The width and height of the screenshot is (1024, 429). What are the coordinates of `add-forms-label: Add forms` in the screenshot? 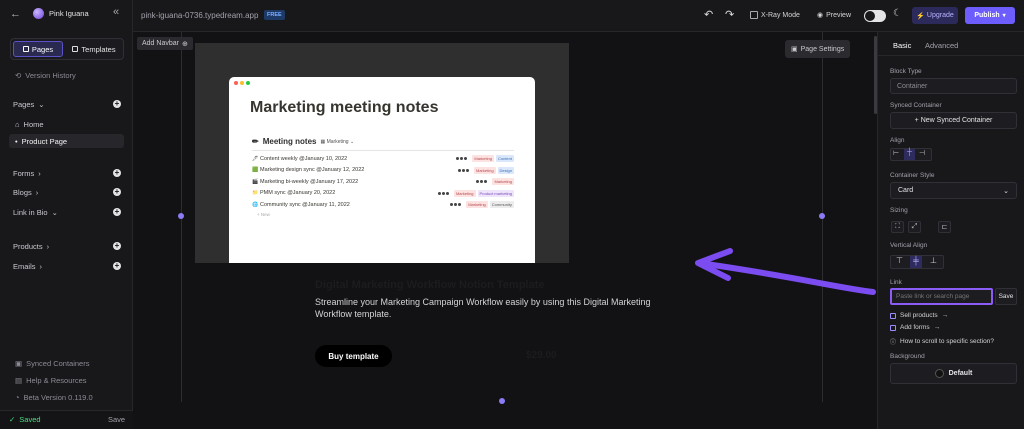 It's located at (915, 327).